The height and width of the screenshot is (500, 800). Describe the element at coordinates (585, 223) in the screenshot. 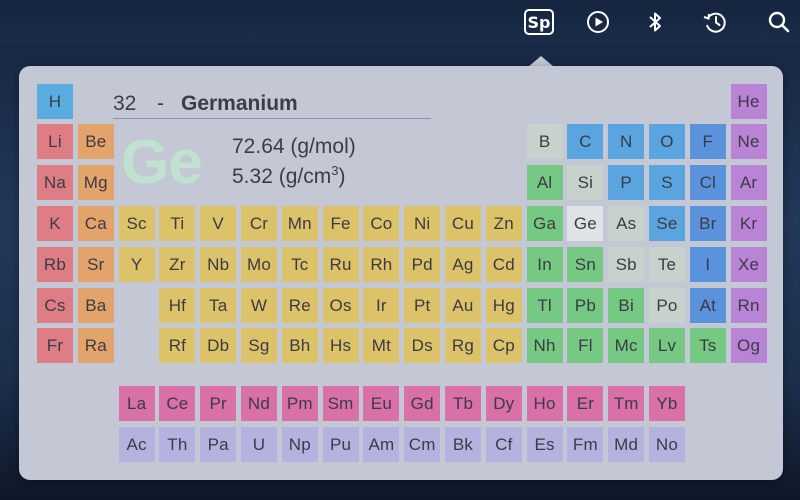

I see `element-tile-ge: Ge` at that location.